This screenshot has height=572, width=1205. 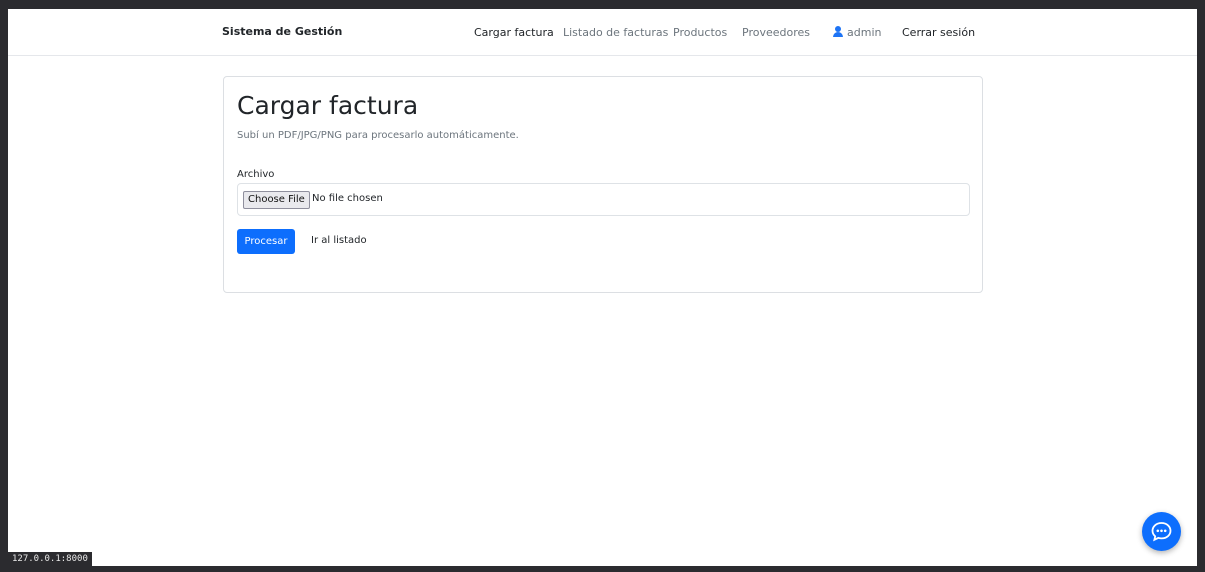 I want to click on user-menu: admin, so click(x=857, y=32).